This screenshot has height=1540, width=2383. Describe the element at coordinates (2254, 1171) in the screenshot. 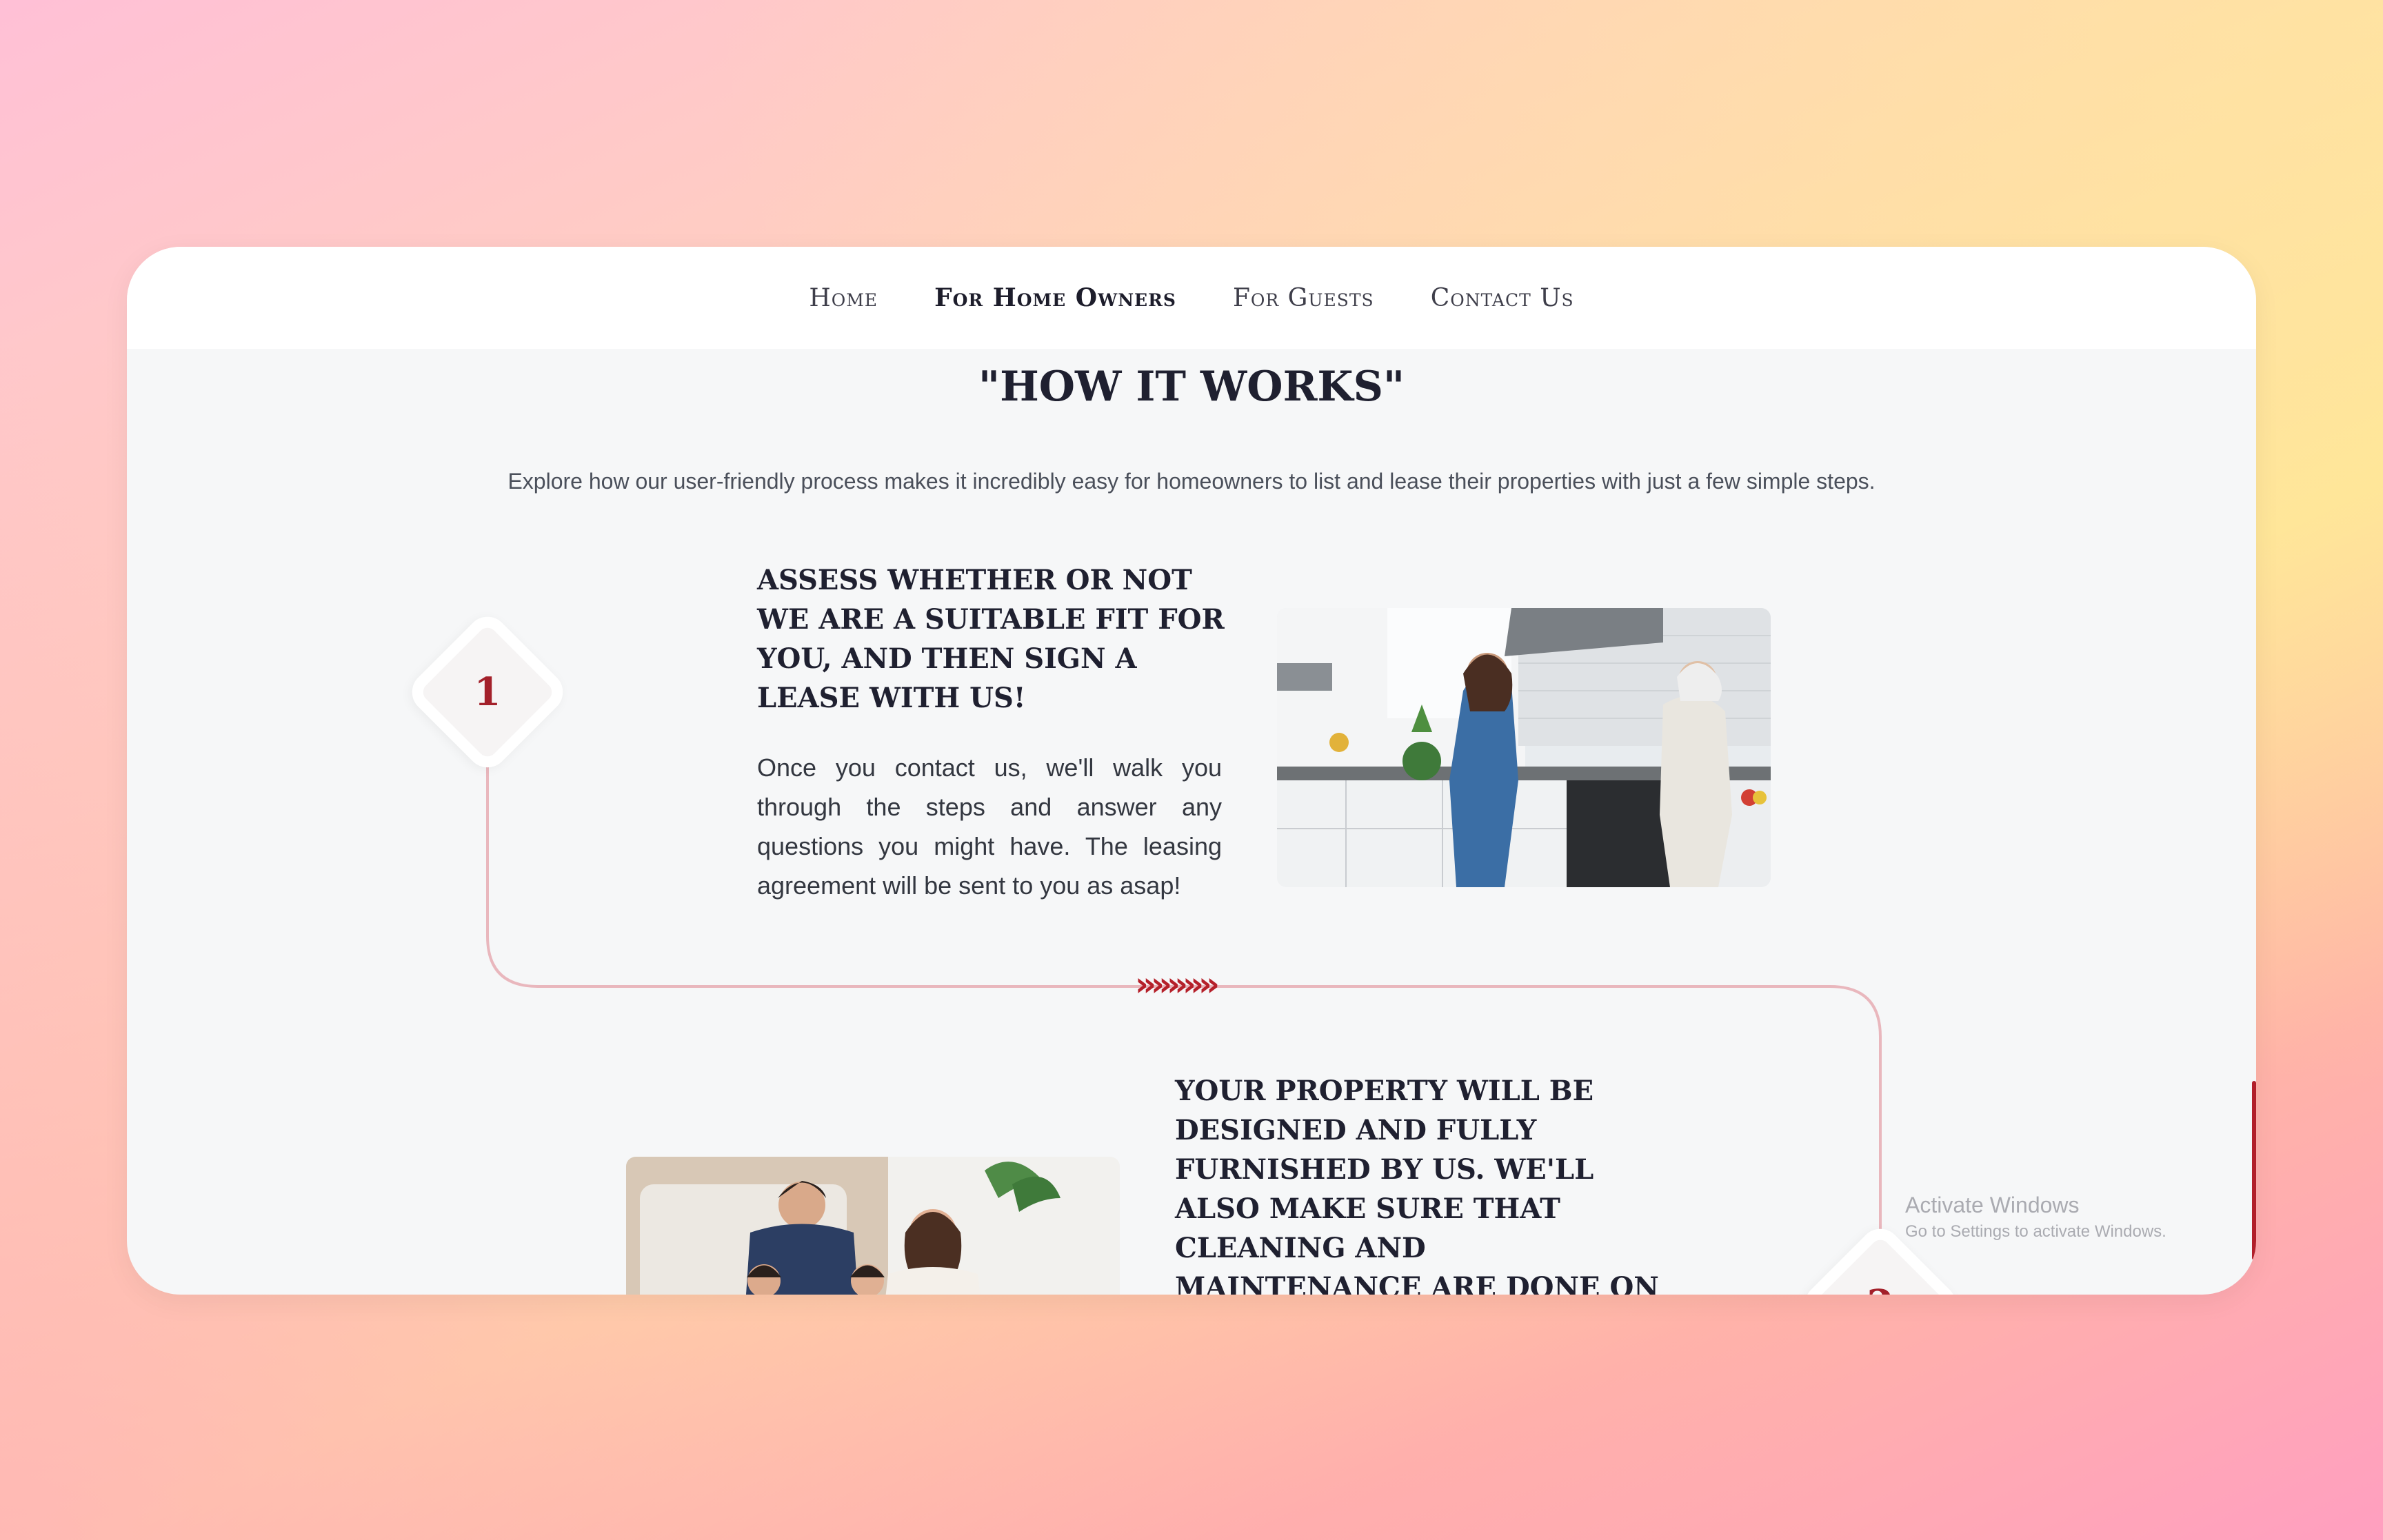

I see `scrollbar-thumb` at that location.